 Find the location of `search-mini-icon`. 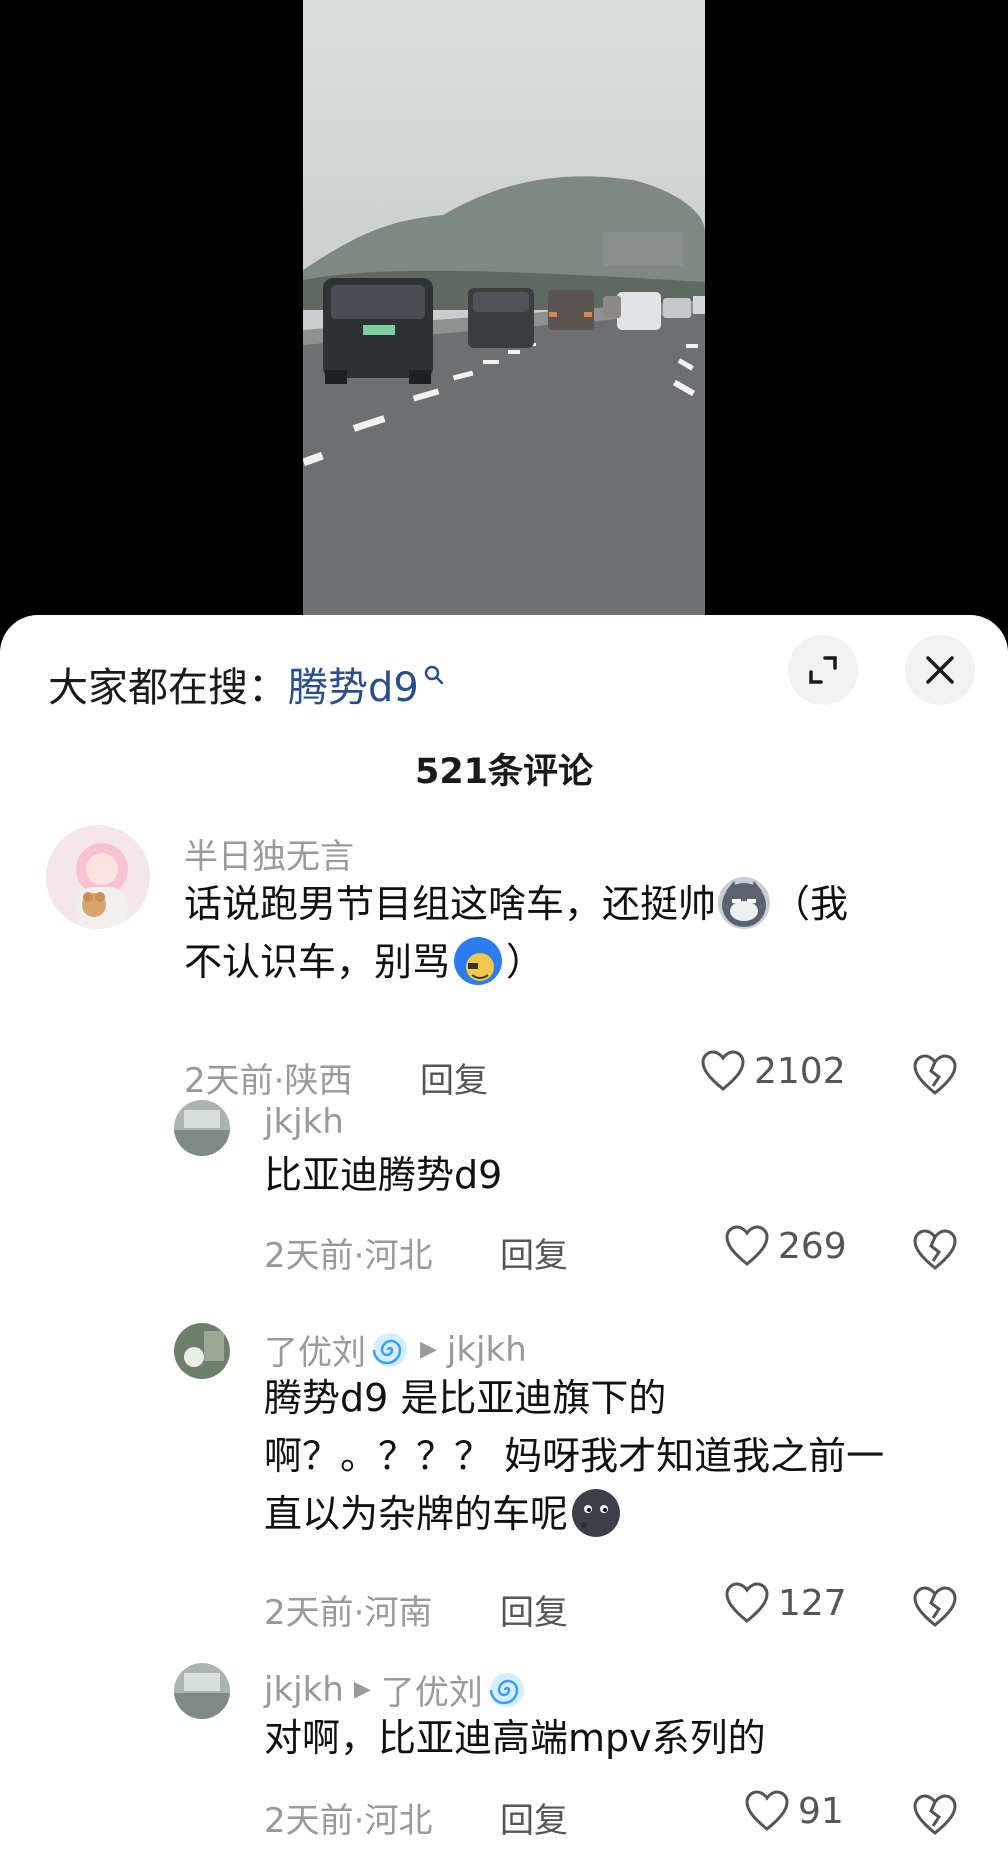

search-mini-icon is located at coordinates (434, 675).